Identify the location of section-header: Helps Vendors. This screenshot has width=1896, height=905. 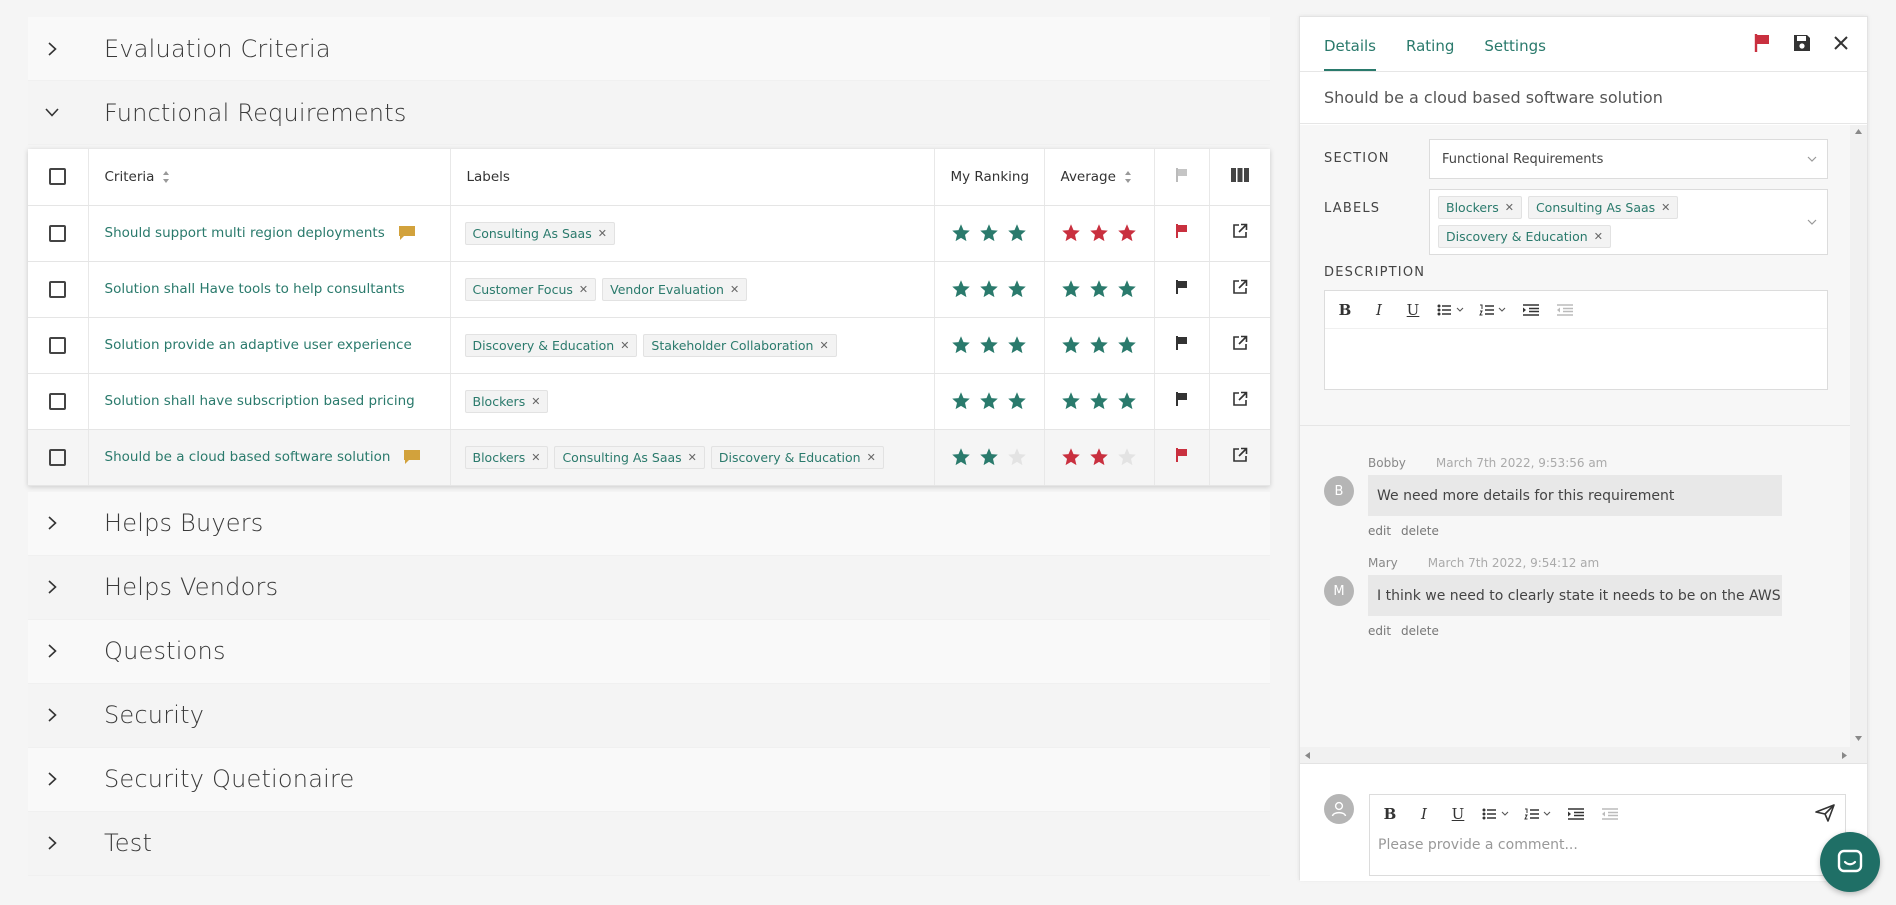
(649, 587).